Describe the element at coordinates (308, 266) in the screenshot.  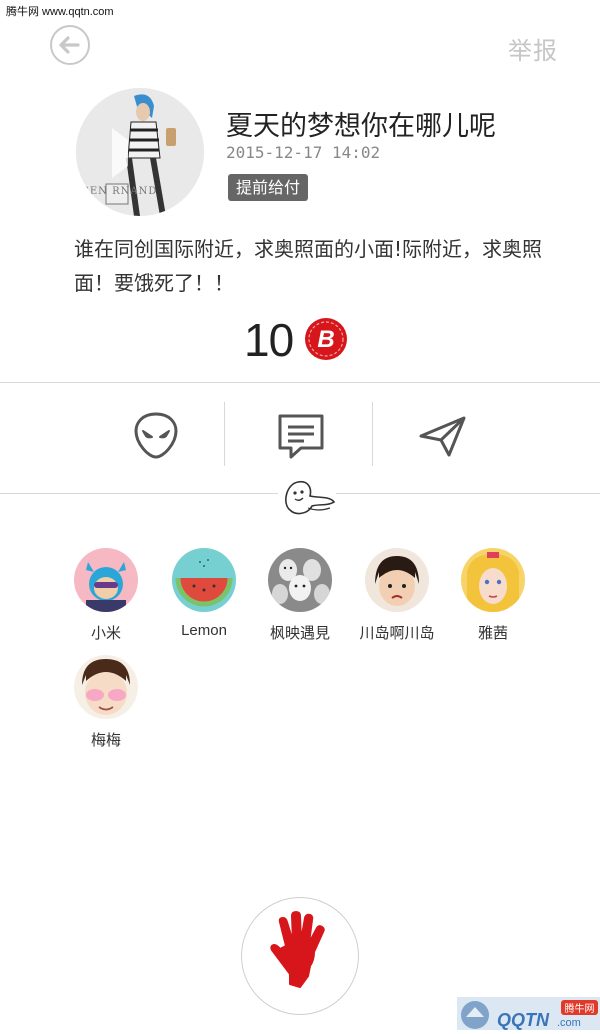
I see `post-content: 谁在同创国际附近，求奥照面的小面!际附近，求奥照面！要饿死了！！` at that location.